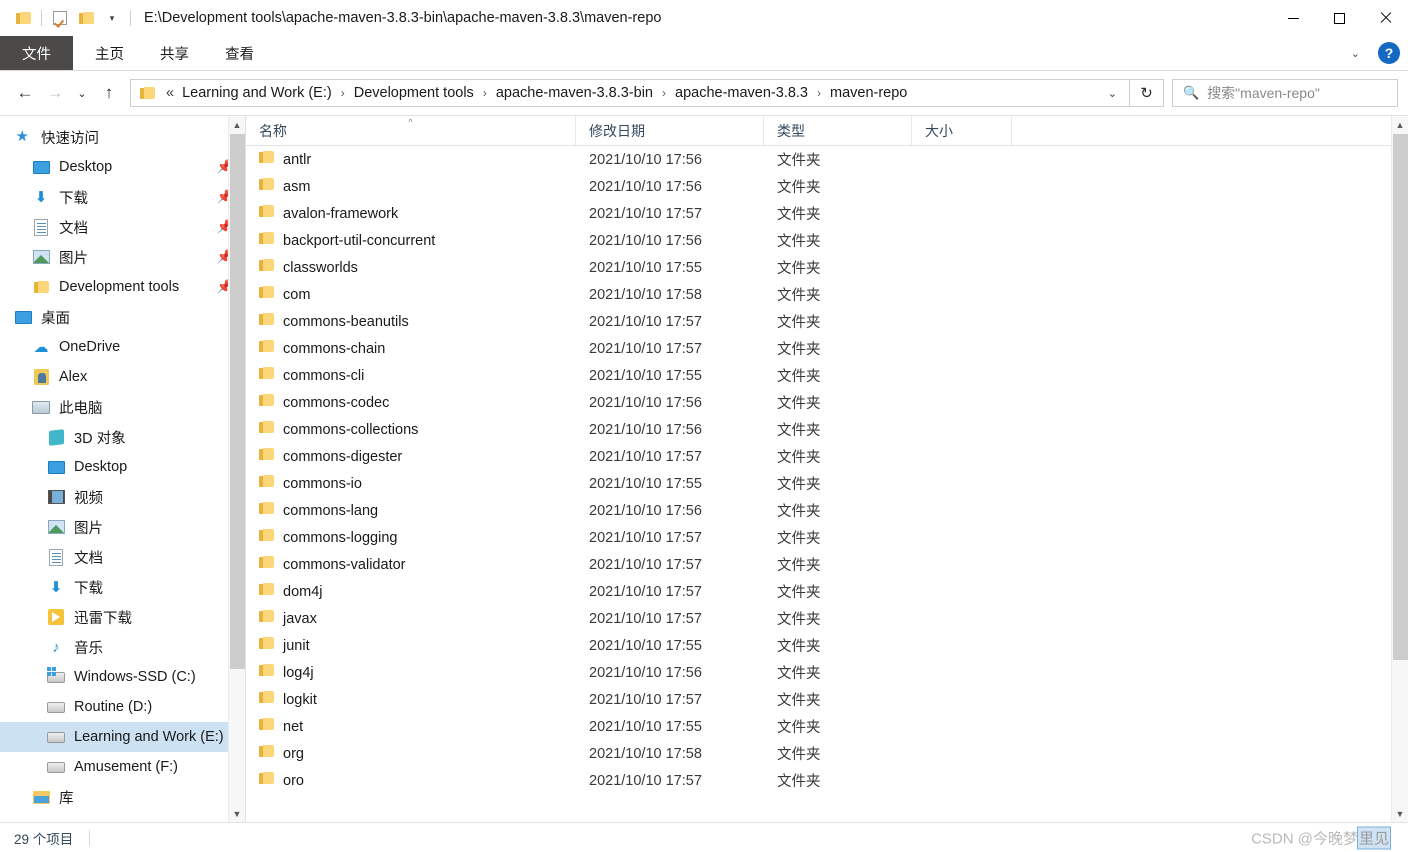 The height and width of the screenshot is (852, 1408). What do you see at coordinates (827, 402) in the screenshot?
I see `table-row: commons-codec 2021/10/10 17:56 文件夹` at bounding box center [827, 402].